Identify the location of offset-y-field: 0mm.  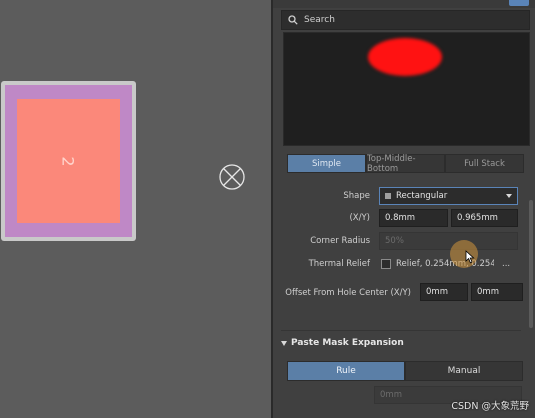
(497, 292).